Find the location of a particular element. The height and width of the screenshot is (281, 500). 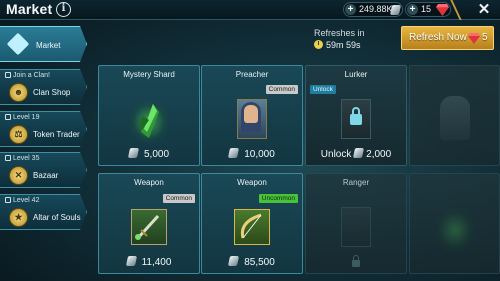

altar-of-souls-icon: ★ is located at coordinates (18, 217).